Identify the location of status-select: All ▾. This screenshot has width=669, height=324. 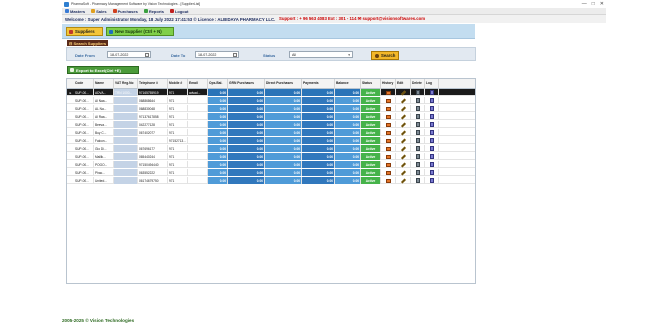
(321, 54).